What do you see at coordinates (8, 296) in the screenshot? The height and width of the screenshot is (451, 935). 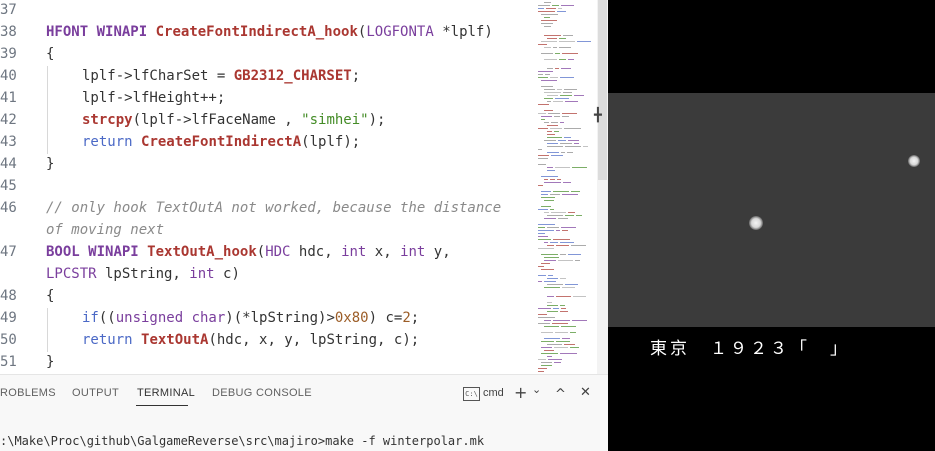 I see `line-number: 48` at bounding box center [8, 296].